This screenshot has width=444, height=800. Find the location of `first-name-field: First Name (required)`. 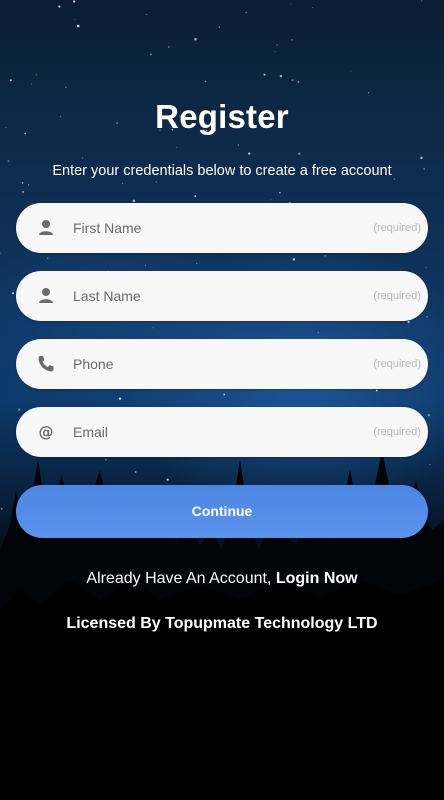

first-name-field: First Name (required) is located at coordinates (222, 228).